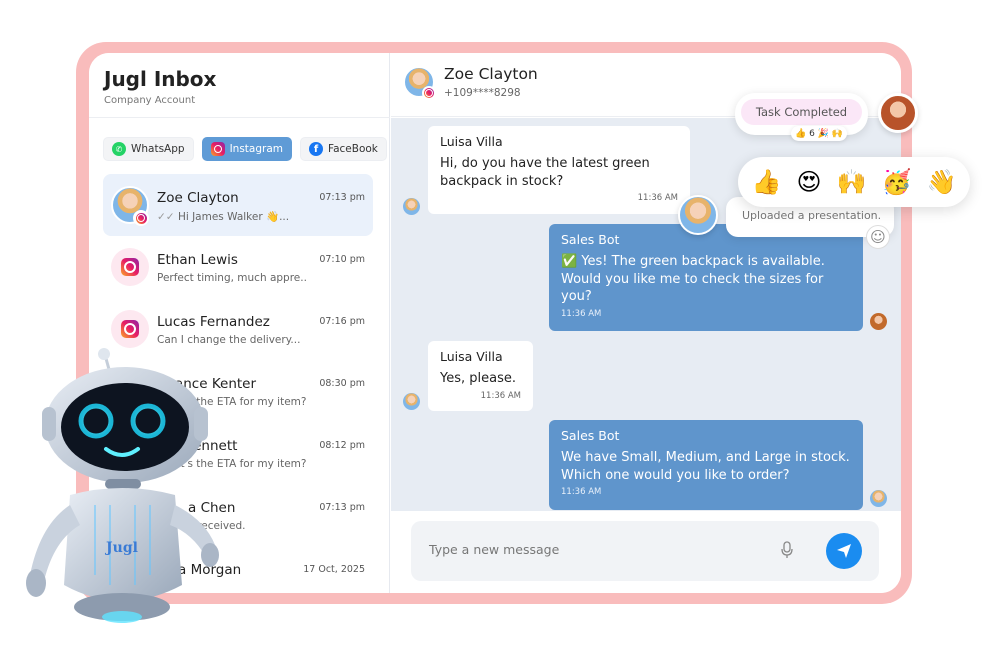  I want to click on message-bubble: Luisa Villa Yes, please. 11:36 AM, so click(480, 376).